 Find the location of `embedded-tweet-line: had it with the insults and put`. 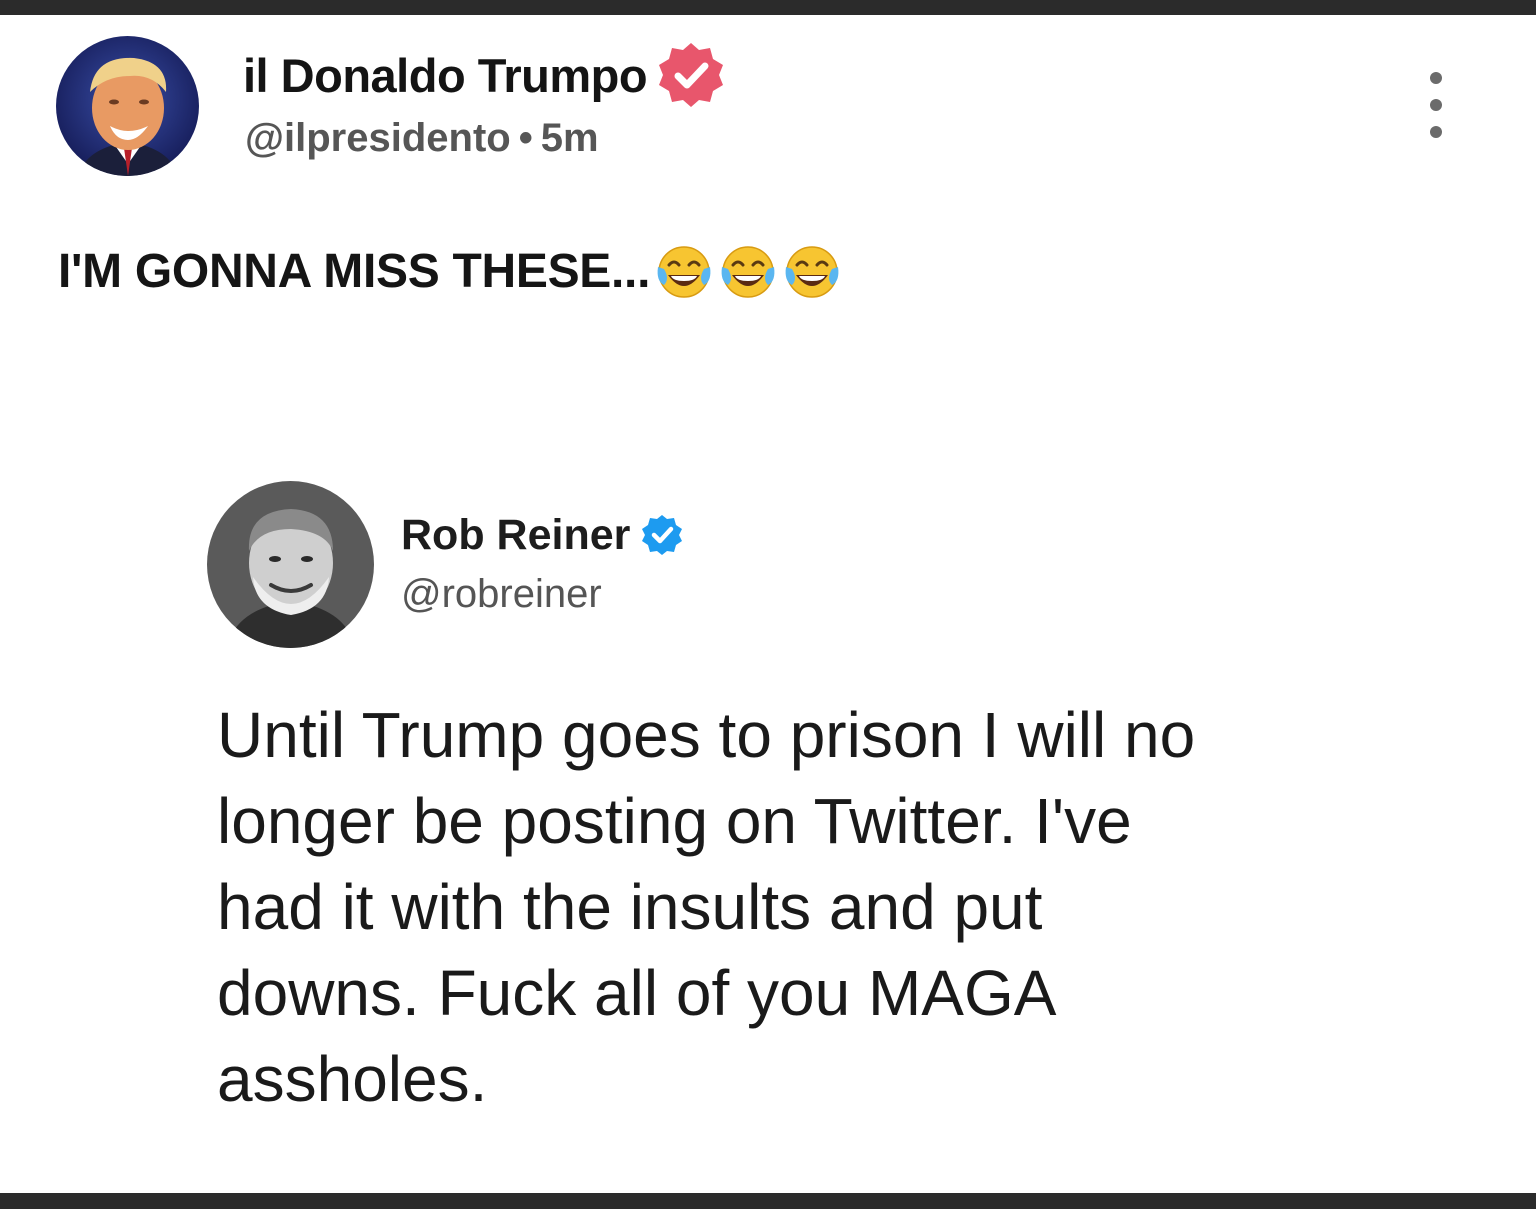

embedded-tweet-line: had it with the insults and put is located at coordinates (630, 907).